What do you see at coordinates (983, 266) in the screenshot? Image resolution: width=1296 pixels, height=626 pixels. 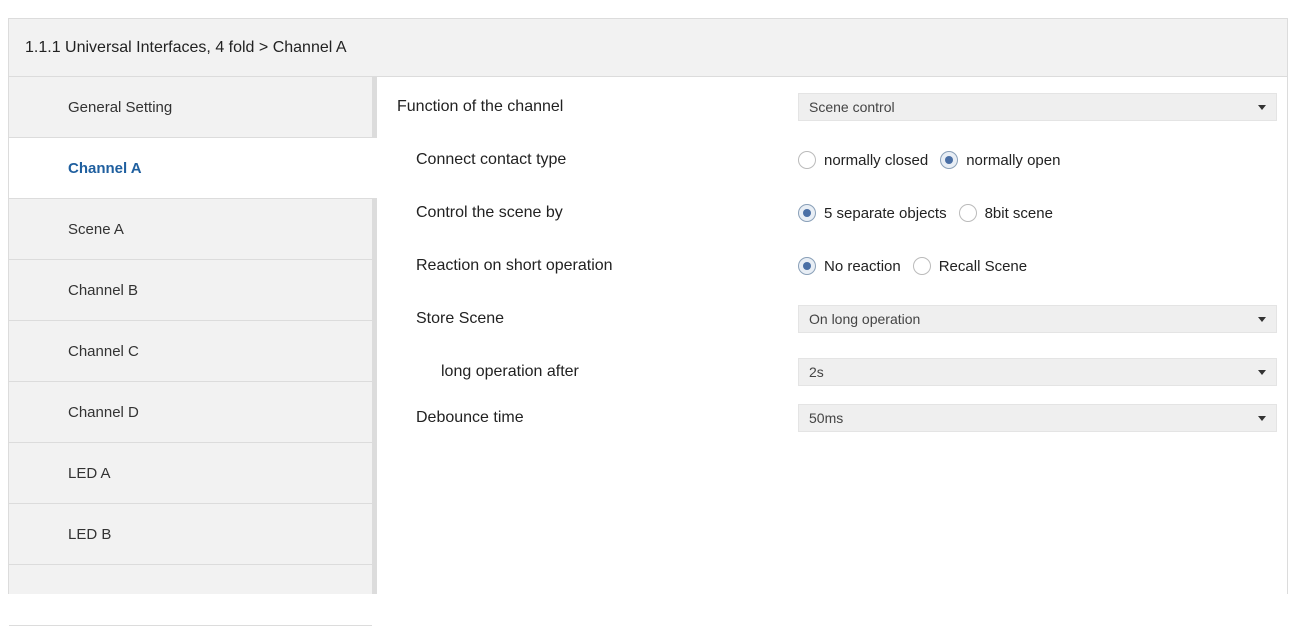 I see `radio-label: Recall Scene` at bounding box center [983, 266].